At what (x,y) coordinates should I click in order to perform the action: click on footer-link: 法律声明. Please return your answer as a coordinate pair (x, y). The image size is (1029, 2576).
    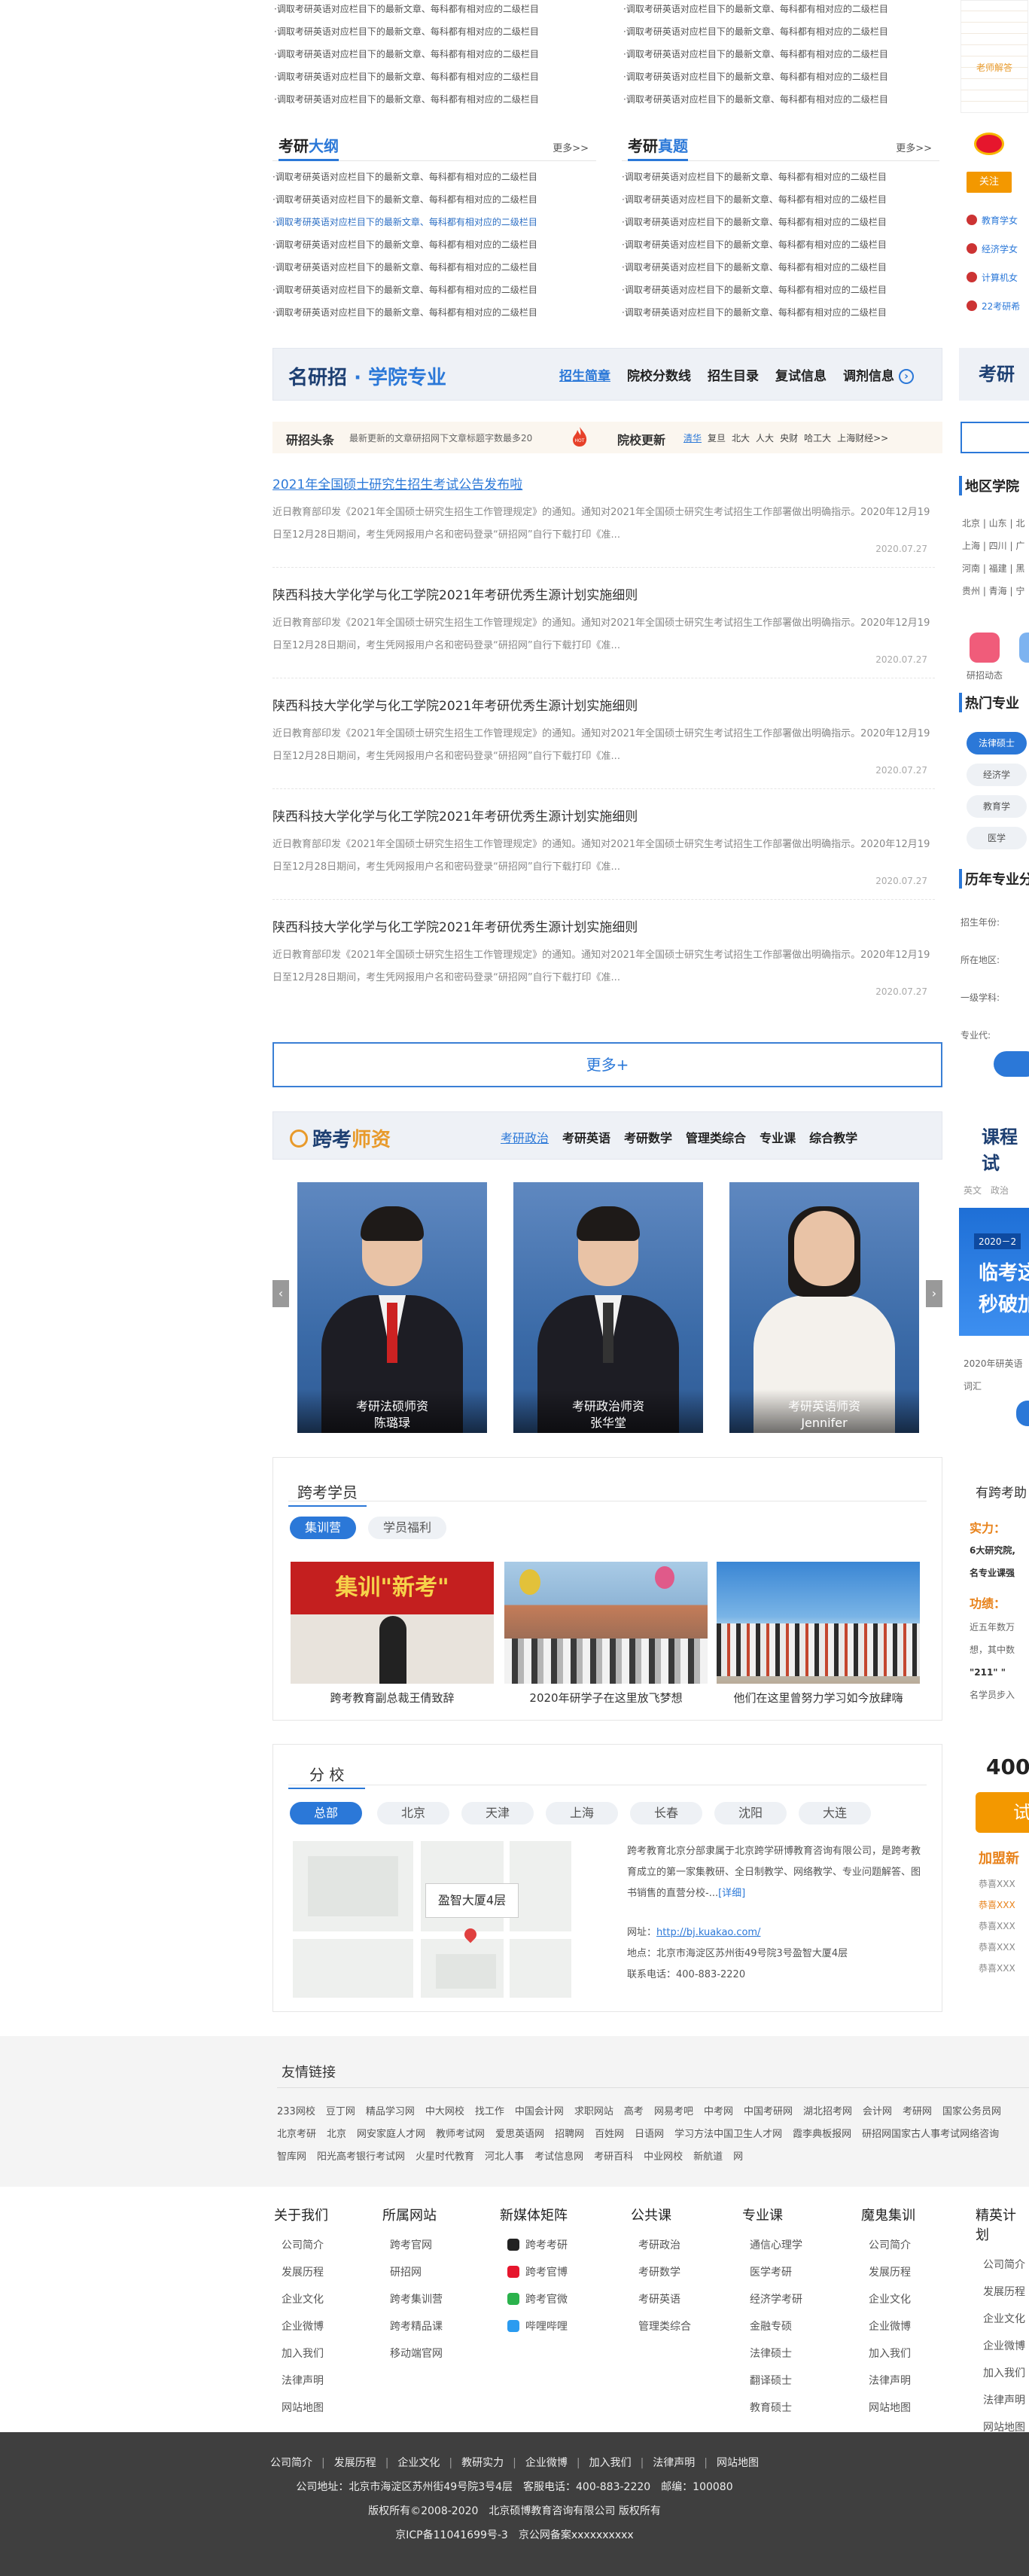
    Looking at the image, I should click on (301, 2381).